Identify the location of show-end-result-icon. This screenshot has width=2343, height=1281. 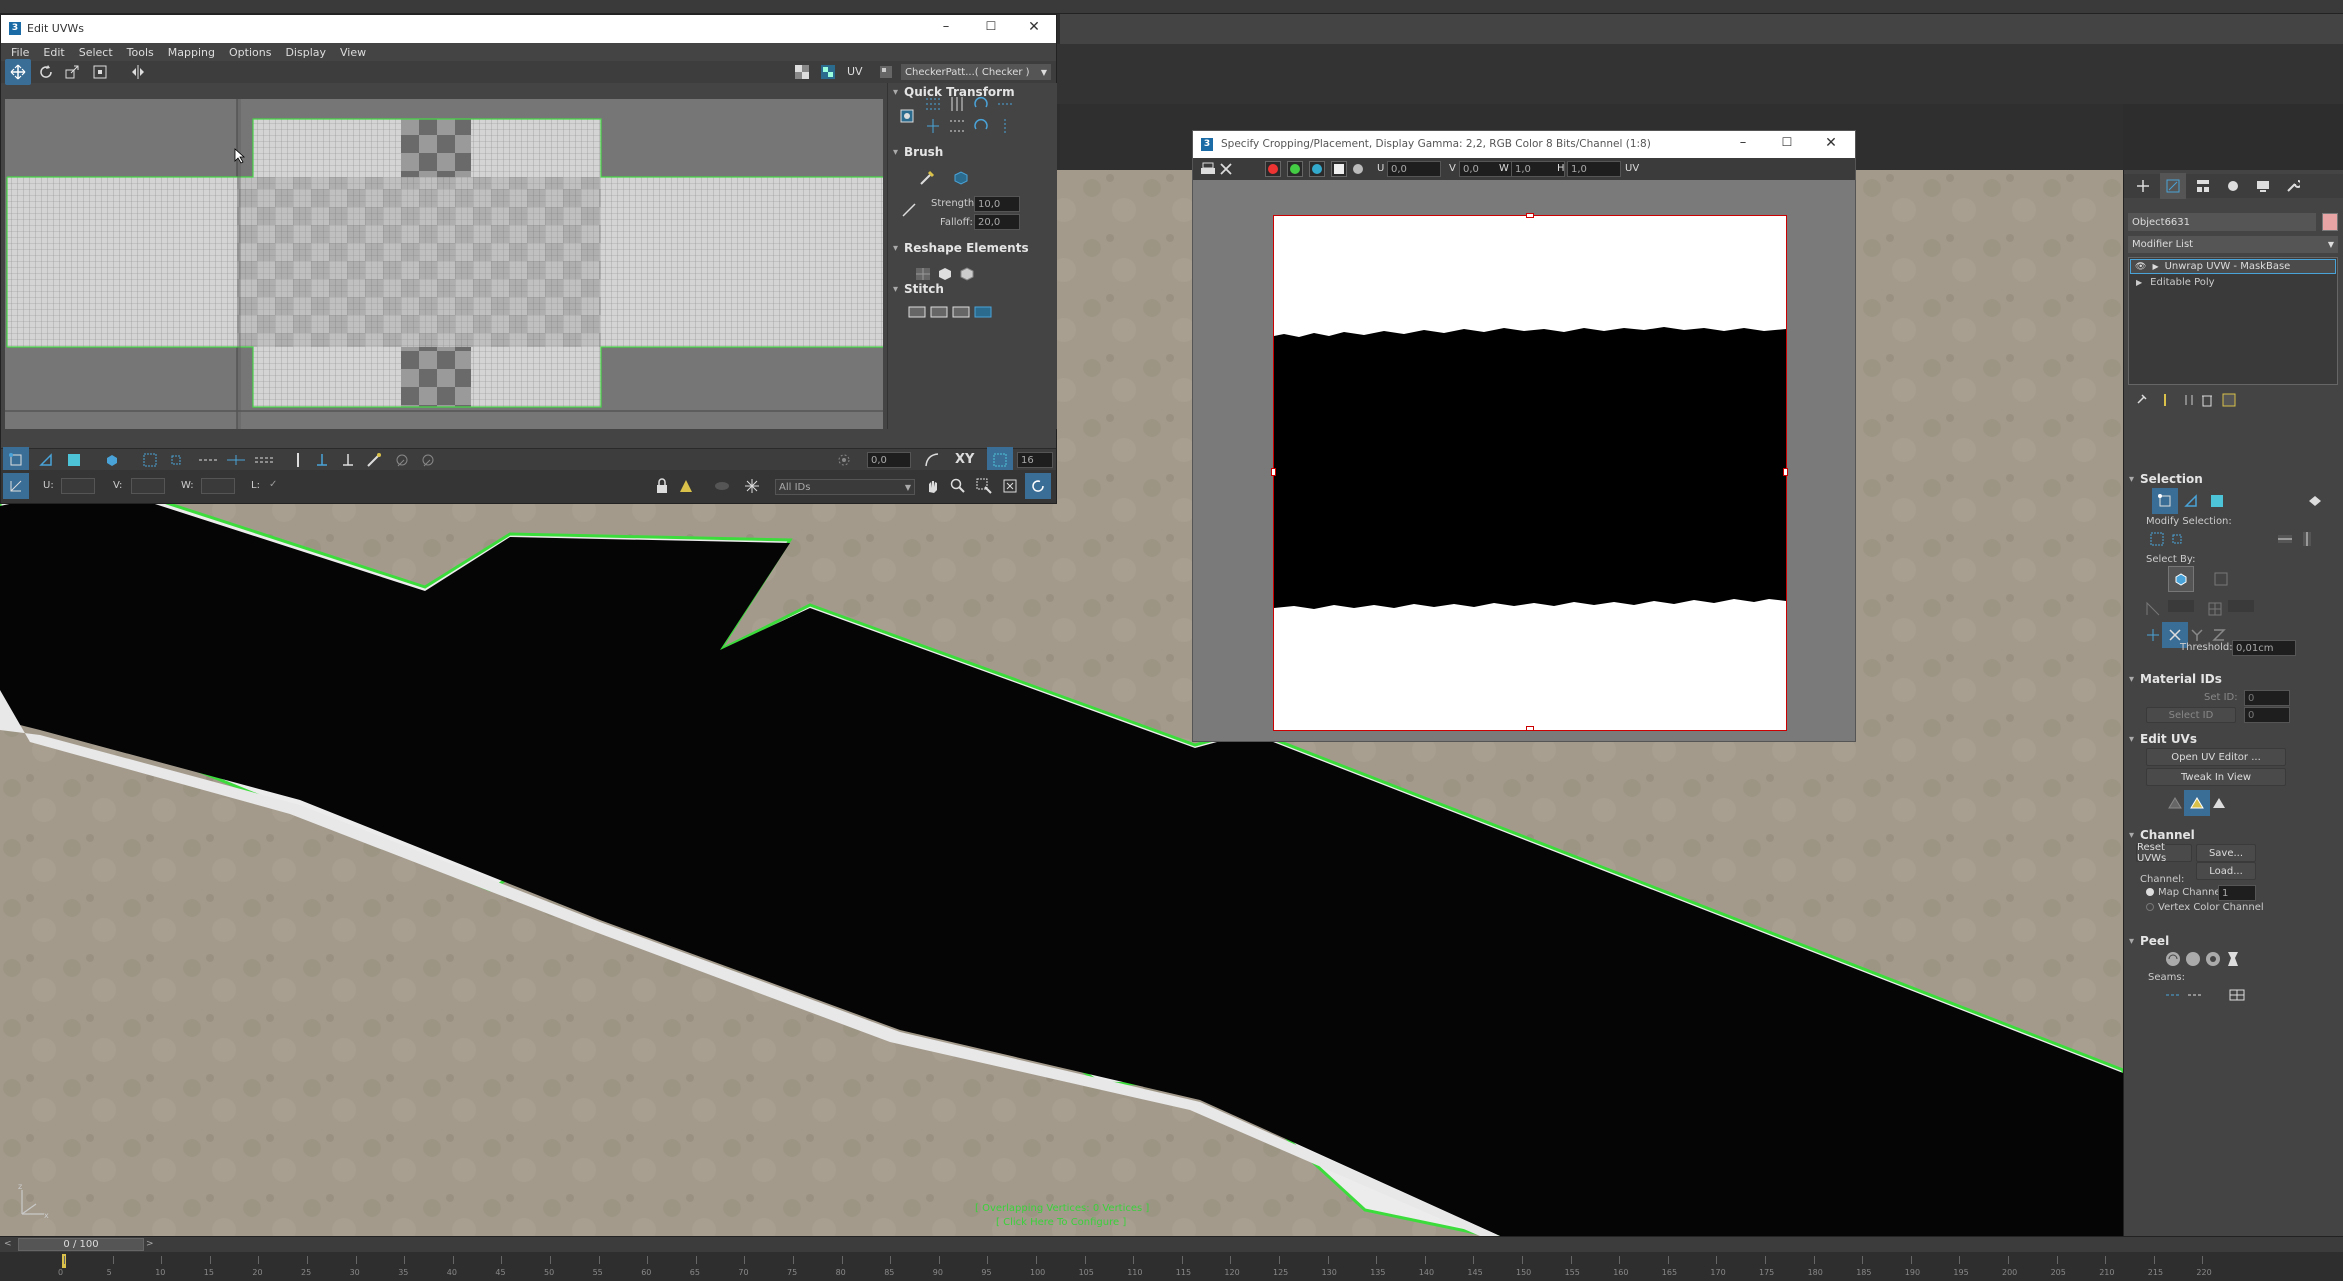
(2165, 400).